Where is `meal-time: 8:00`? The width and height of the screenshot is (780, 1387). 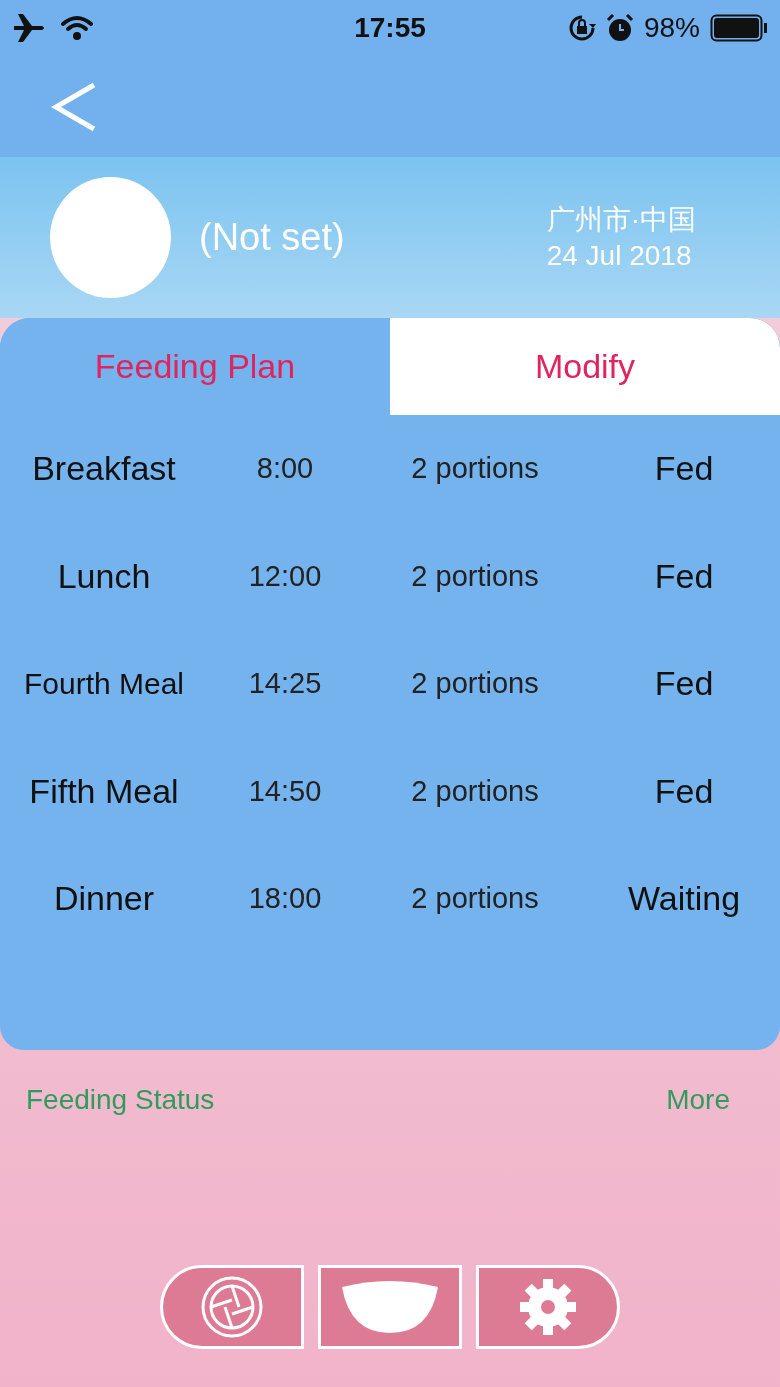
meal-time: 8:00 is located at coordinates (285, 469).